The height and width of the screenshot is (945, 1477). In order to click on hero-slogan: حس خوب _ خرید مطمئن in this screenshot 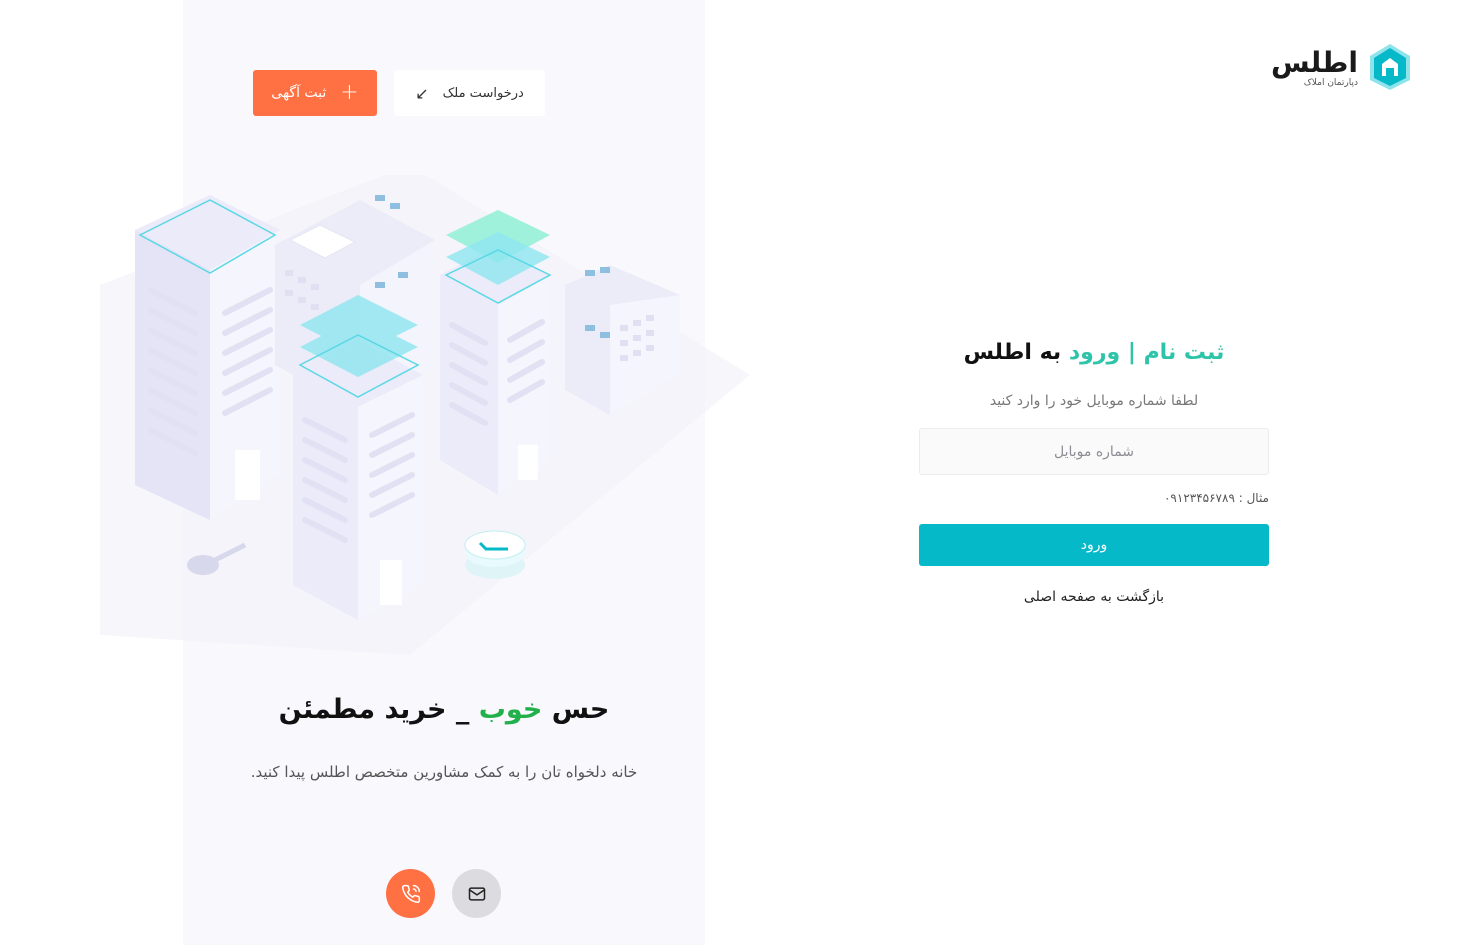, I will do `click(444, 709)`.